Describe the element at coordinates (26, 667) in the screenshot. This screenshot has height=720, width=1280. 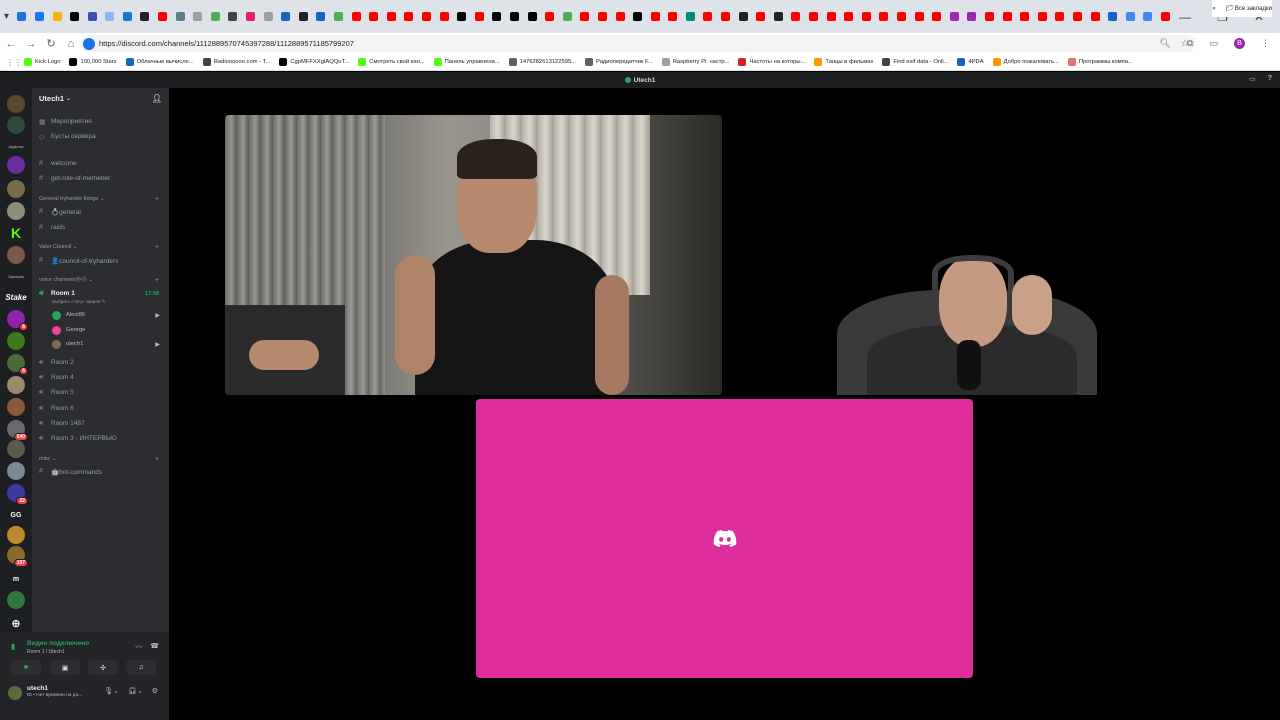
I see `camera-toggle-button: ■` at that location.